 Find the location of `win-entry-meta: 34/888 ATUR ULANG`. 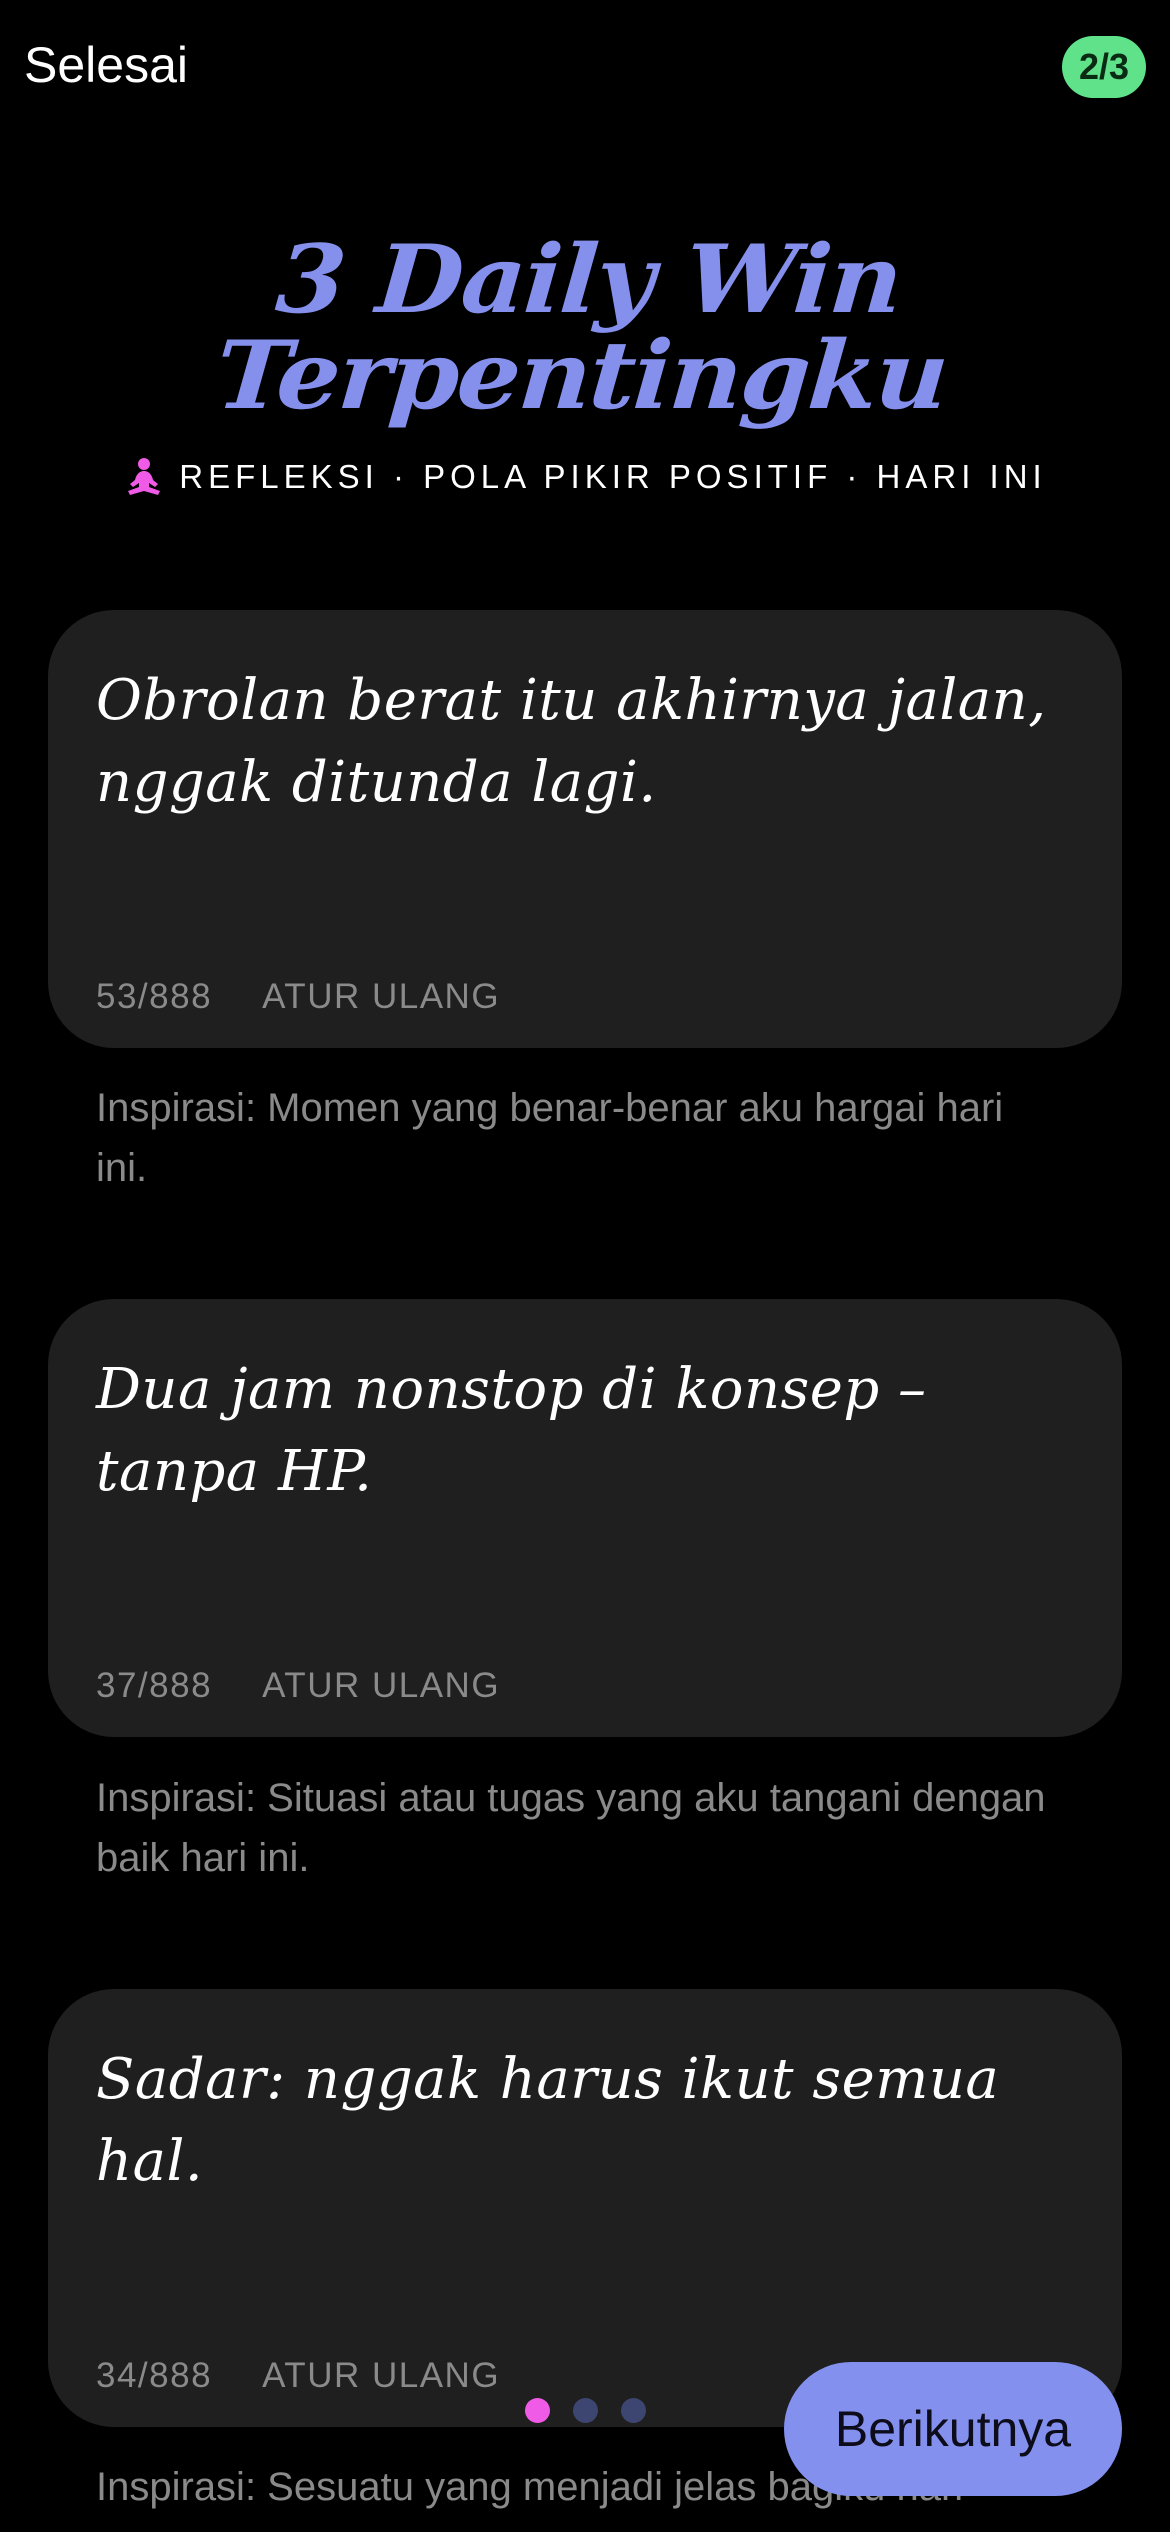

win-entry-meta: 34/888 ATUR ULANG is located at coordinates (298, 2376).